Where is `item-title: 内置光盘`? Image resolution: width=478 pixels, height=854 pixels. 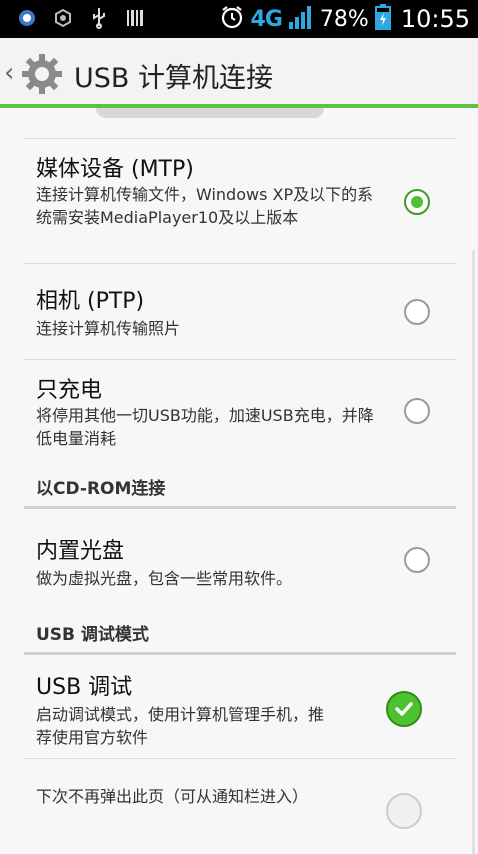
item-title: 内置光盘 is located at coordinates (80, 551).